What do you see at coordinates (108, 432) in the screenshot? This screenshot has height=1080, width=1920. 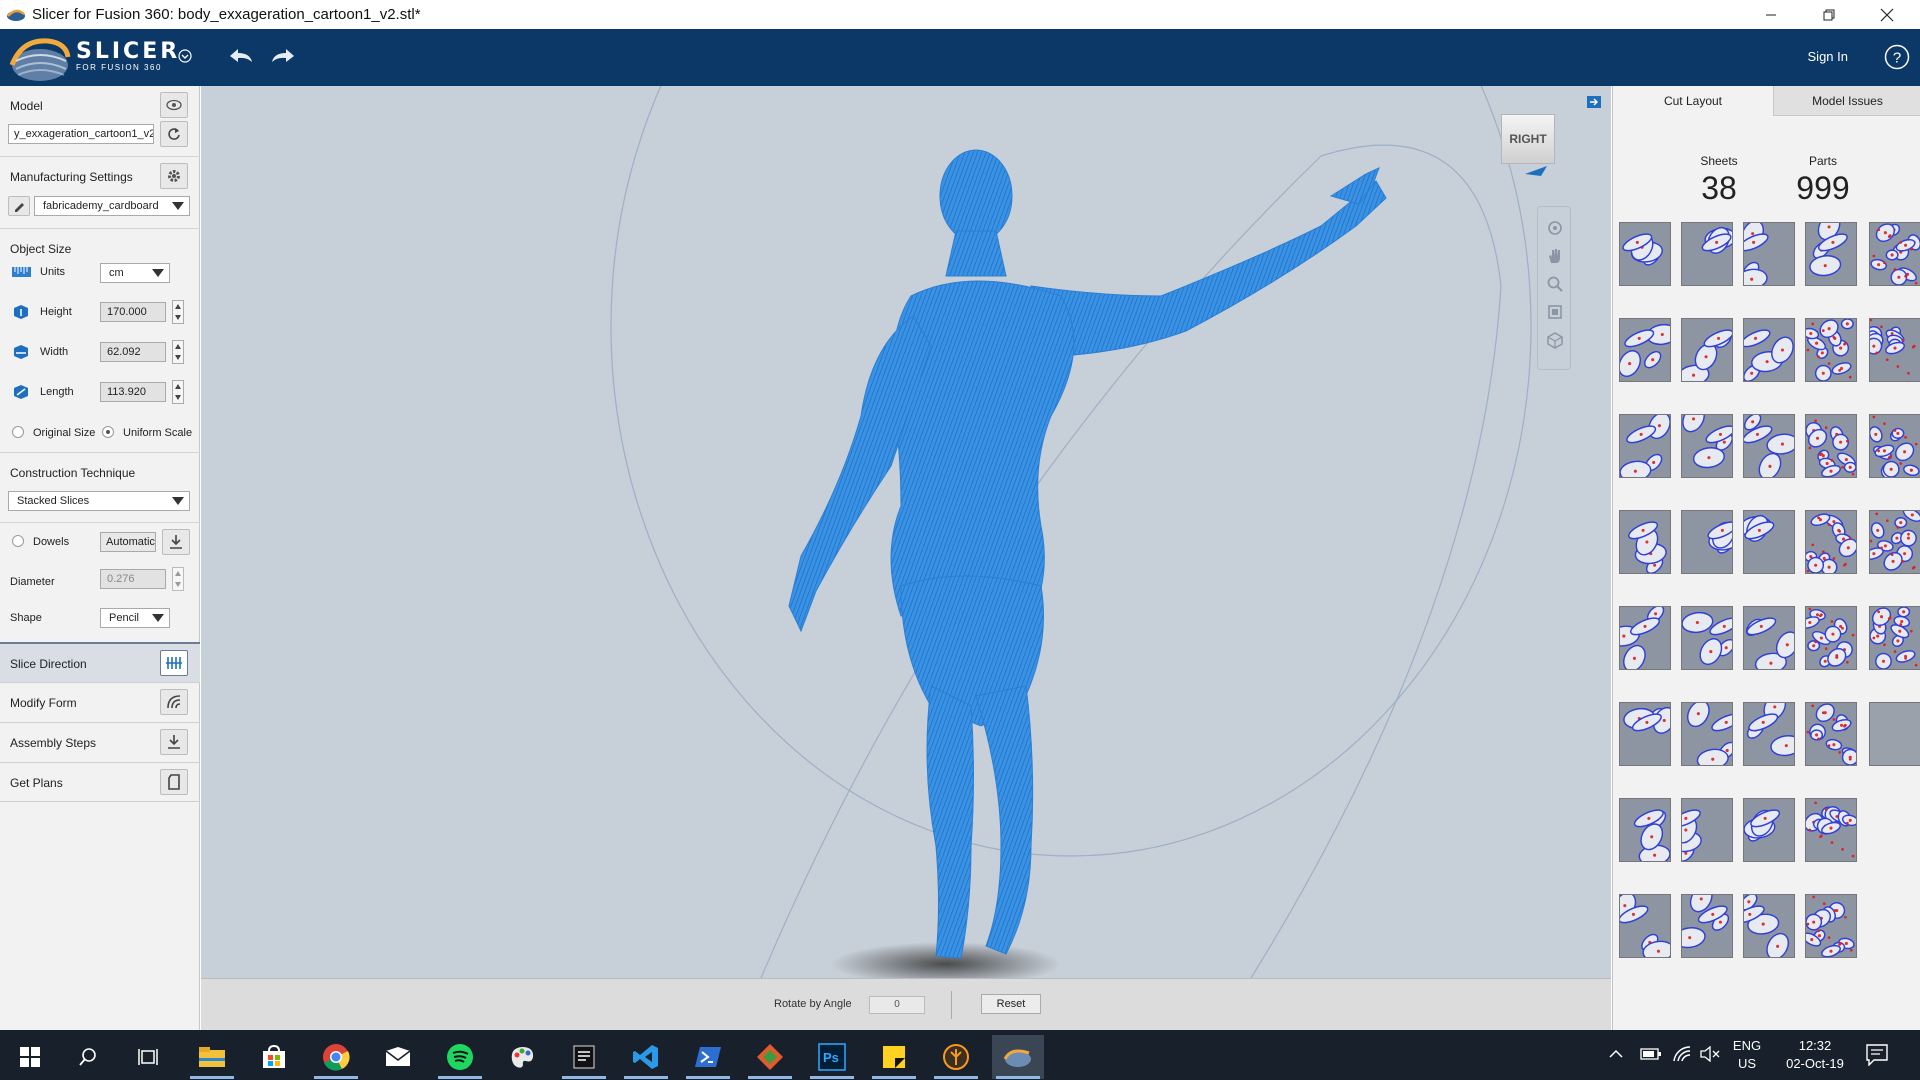 I see `uniform-scale-radio` at bounding box center [108, 432].